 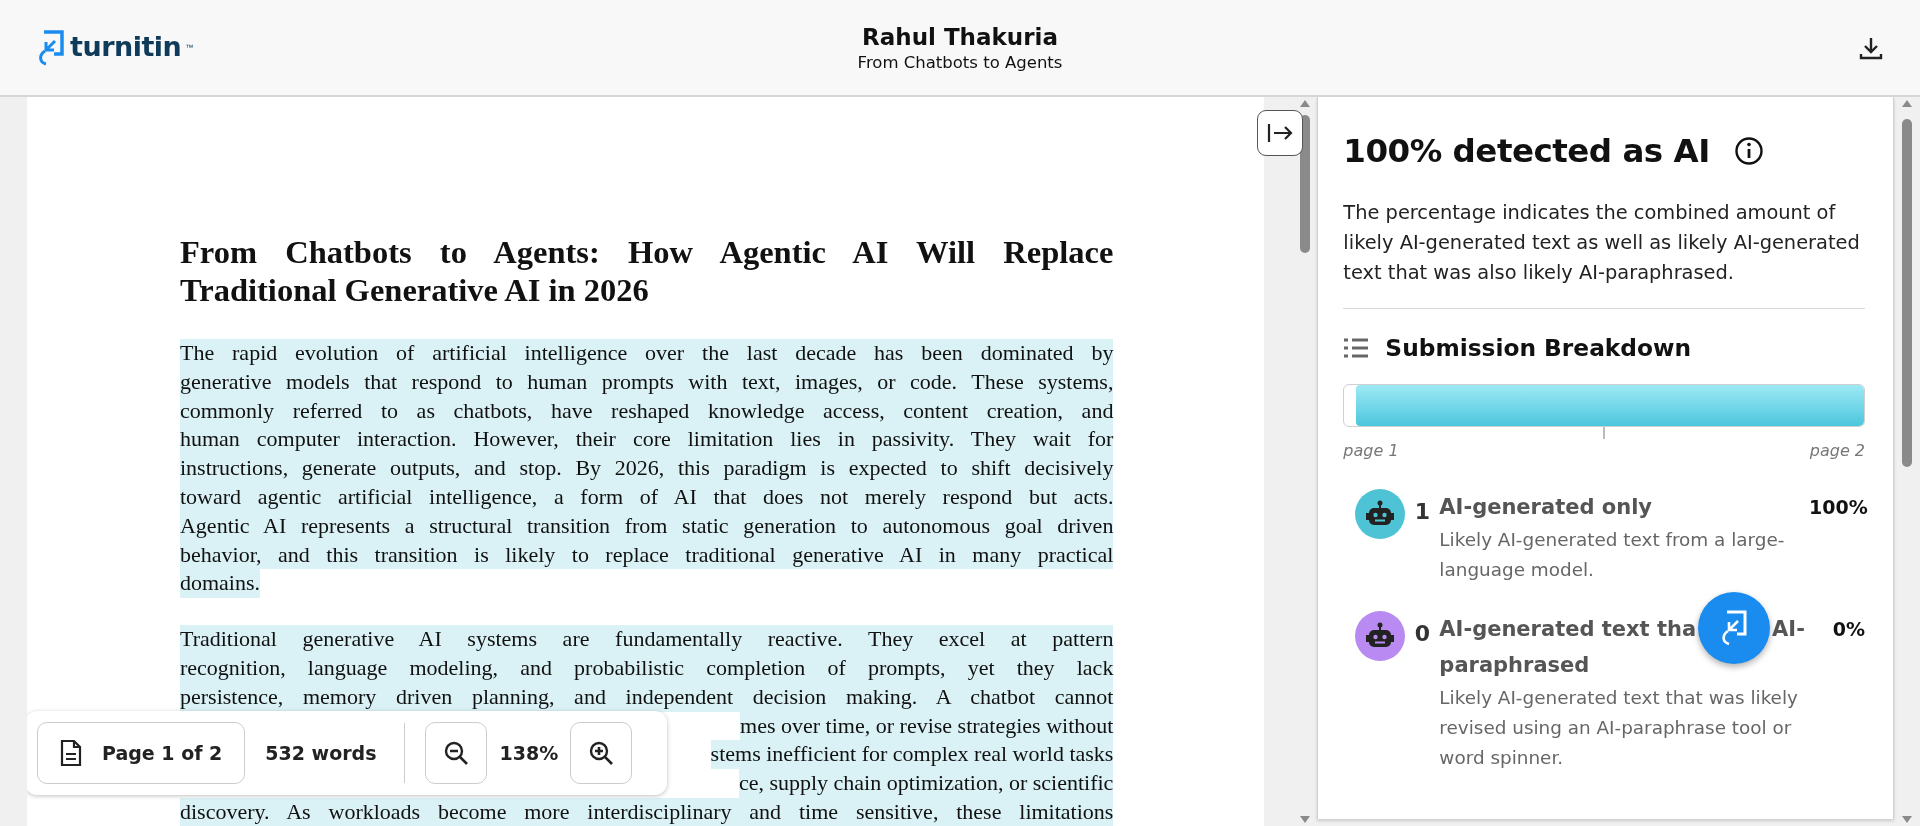 I want to click on category-title: AI-generated text tha, so click(x=1568, y=629).